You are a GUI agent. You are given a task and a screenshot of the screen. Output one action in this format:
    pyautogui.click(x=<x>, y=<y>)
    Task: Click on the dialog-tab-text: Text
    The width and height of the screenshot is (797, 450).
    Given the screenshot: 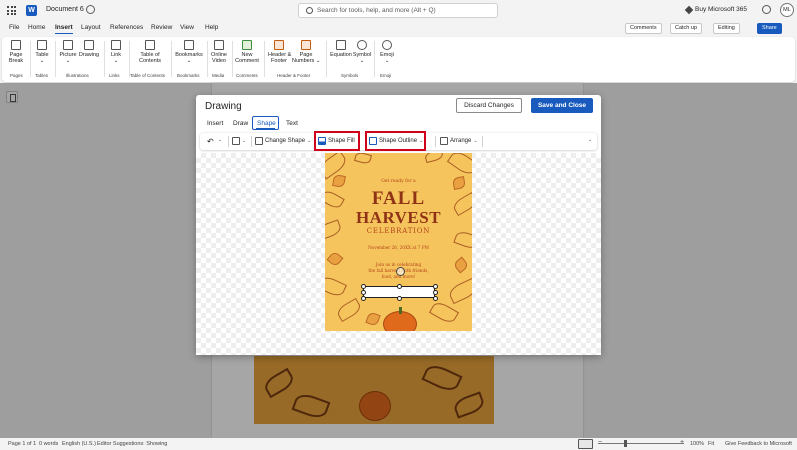 What is the action you would take?
    pyautogui.click(x=292, y=123)
    